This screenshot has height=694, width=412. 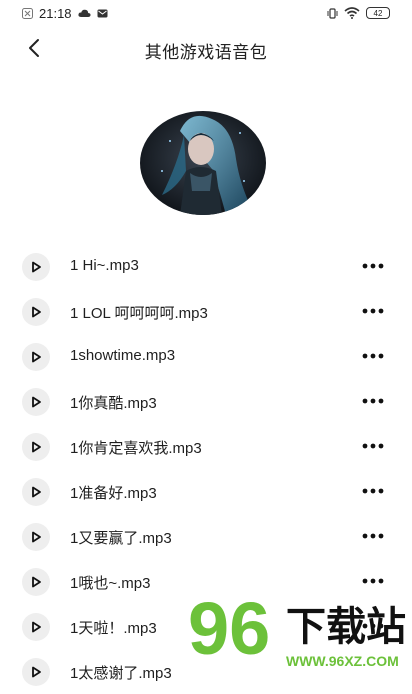 I want to click on sound-name: 1你肯定喜欢我.mp3, so click(x=136, y=448).